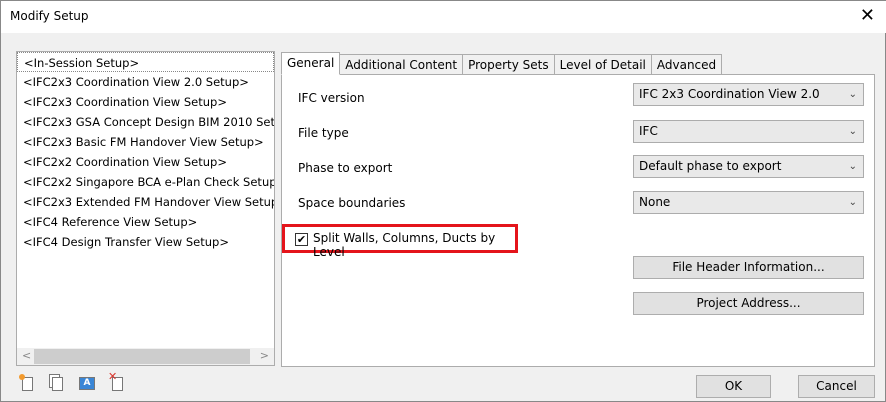  What do you see at coordinates (401, 64) in the screenshot?
I see `tab-additional-content: Additional Content` at bounding box center [401, 64].